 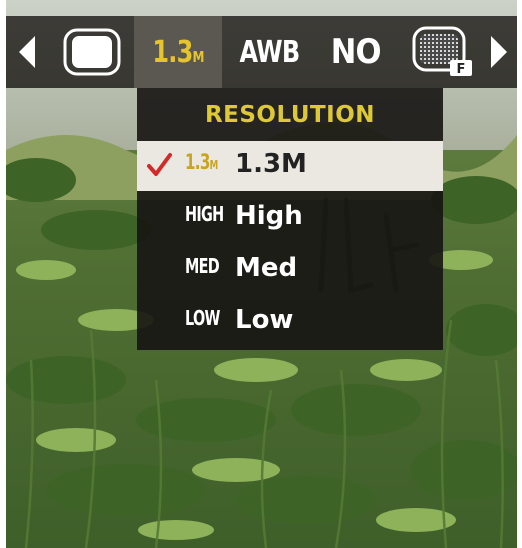 I want to click on resolution-value: 1.3M, so click(x=178, y=52).